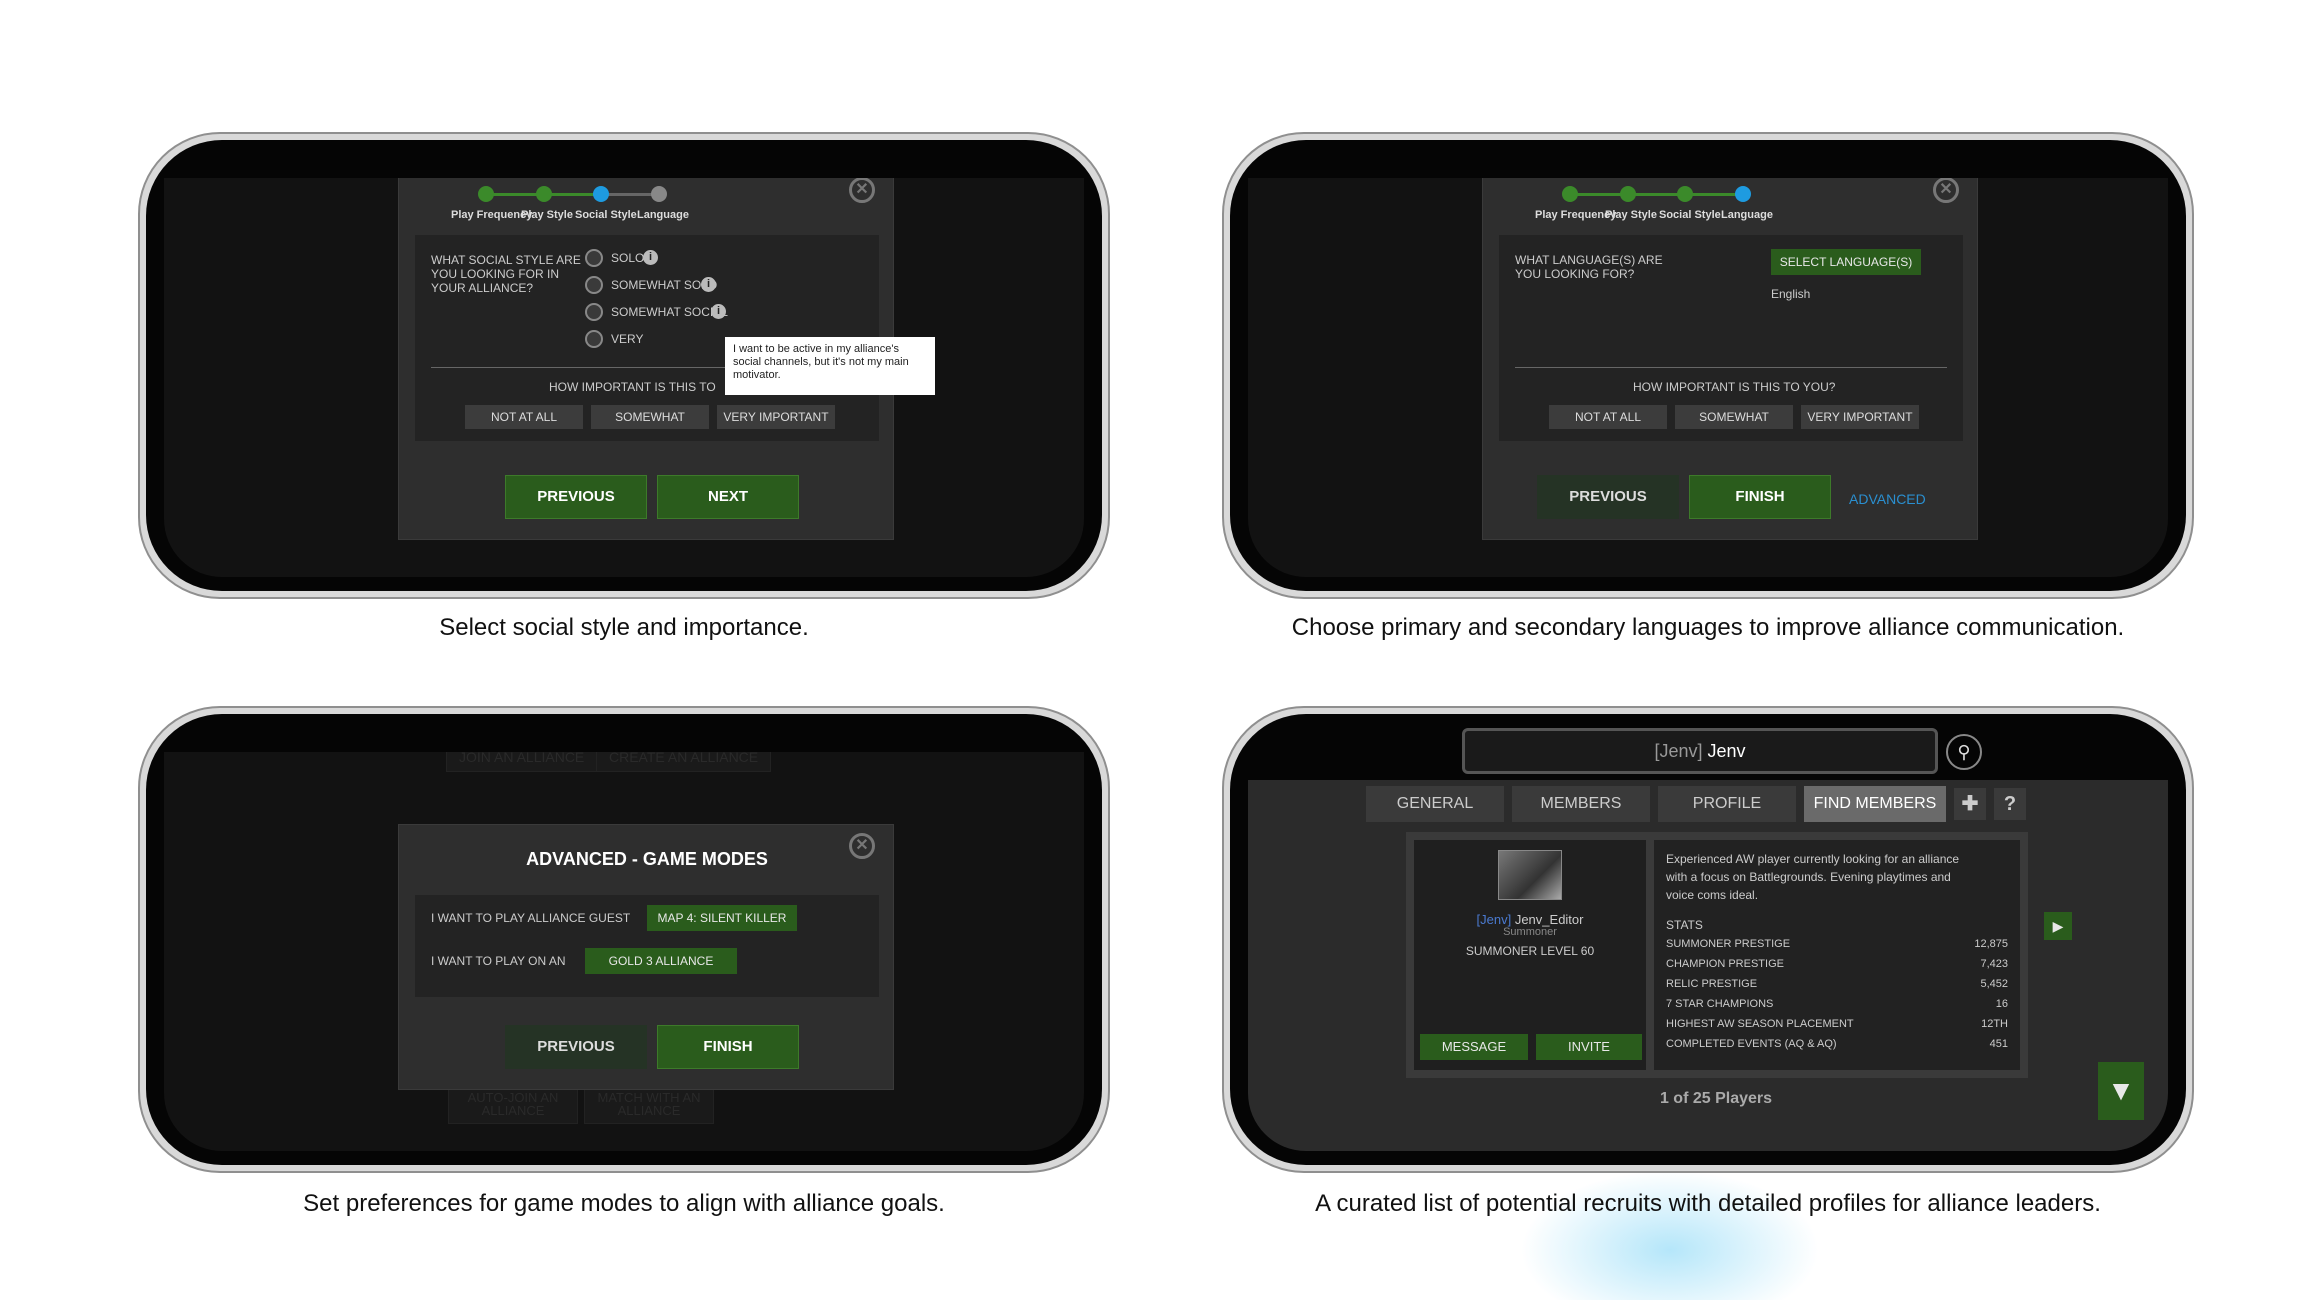 This screenshot has width=2320, height=1300. Describe the element at coordinates (1994, 1024) in the screenshot. I see `stat-value: 12TH` at that location.